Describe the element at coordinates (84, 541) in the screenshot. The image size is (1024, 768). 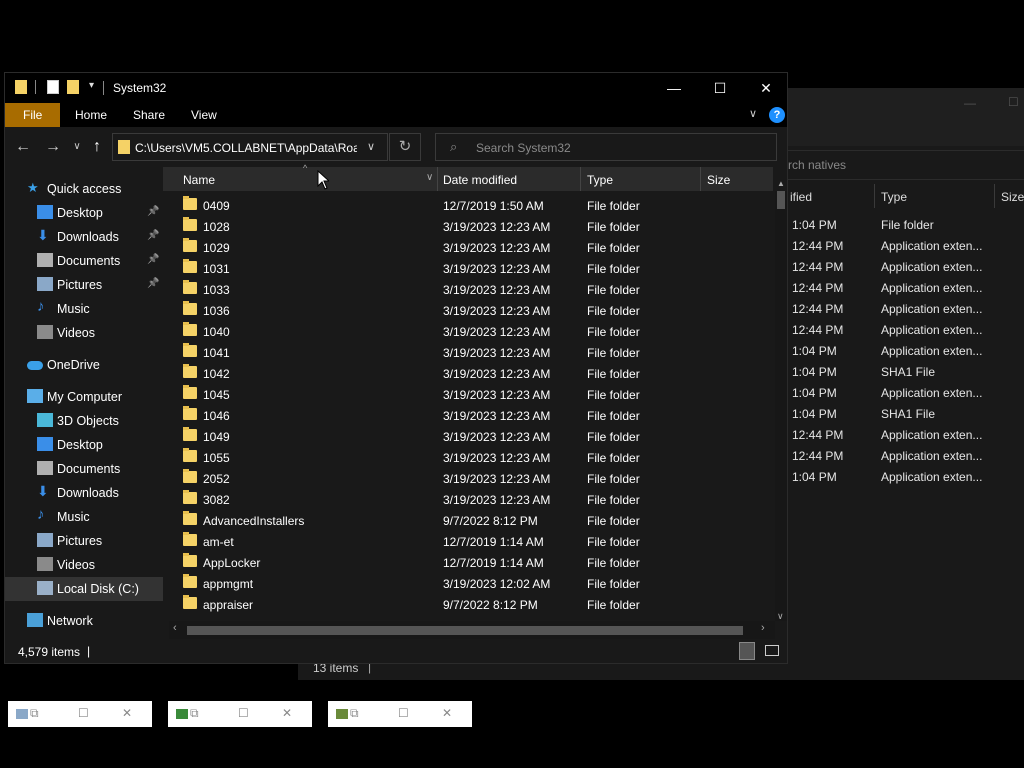
I see `sidebar-item: Pictures` at that location.